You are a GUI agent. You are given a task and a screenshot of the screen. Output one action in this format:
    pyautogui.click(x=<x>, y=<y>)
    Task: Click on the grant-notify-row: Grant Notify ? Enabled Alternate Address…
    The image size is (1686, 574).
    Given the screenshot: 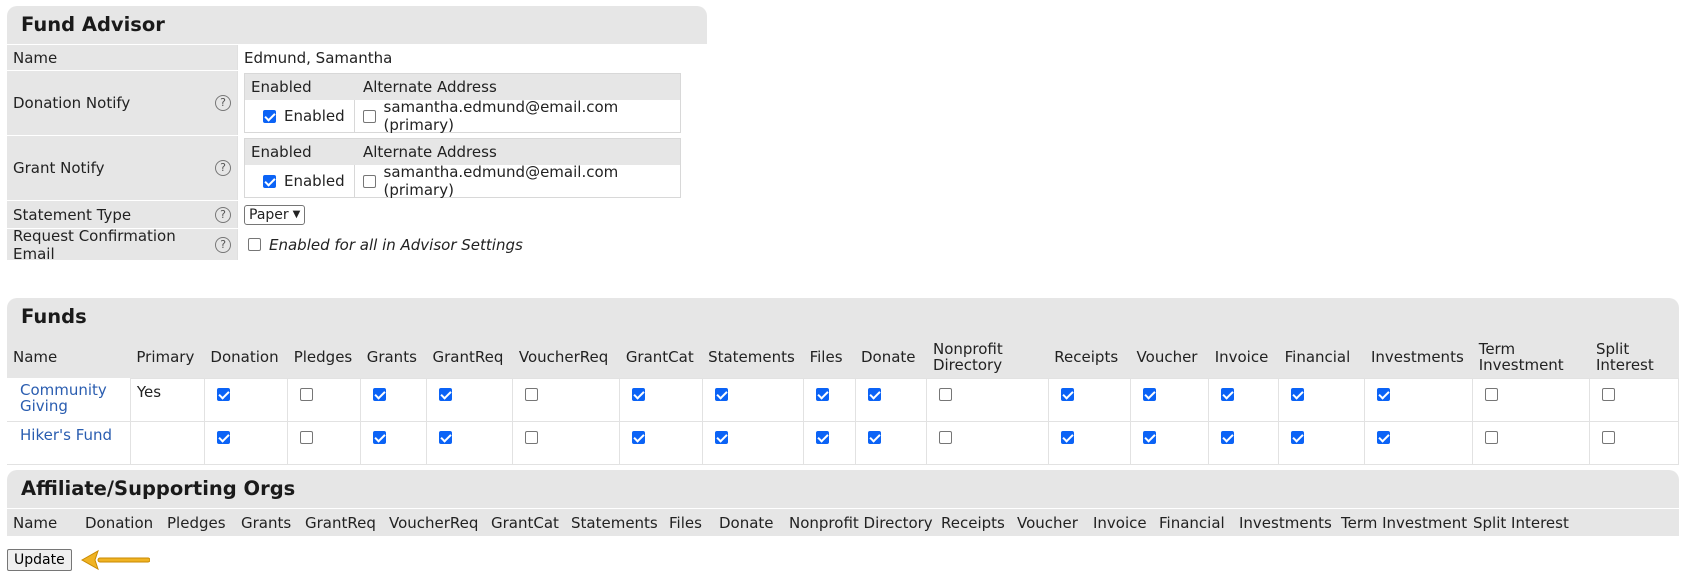 What is the action you would take?
    pyautogui.click(x=357, y=167)
    